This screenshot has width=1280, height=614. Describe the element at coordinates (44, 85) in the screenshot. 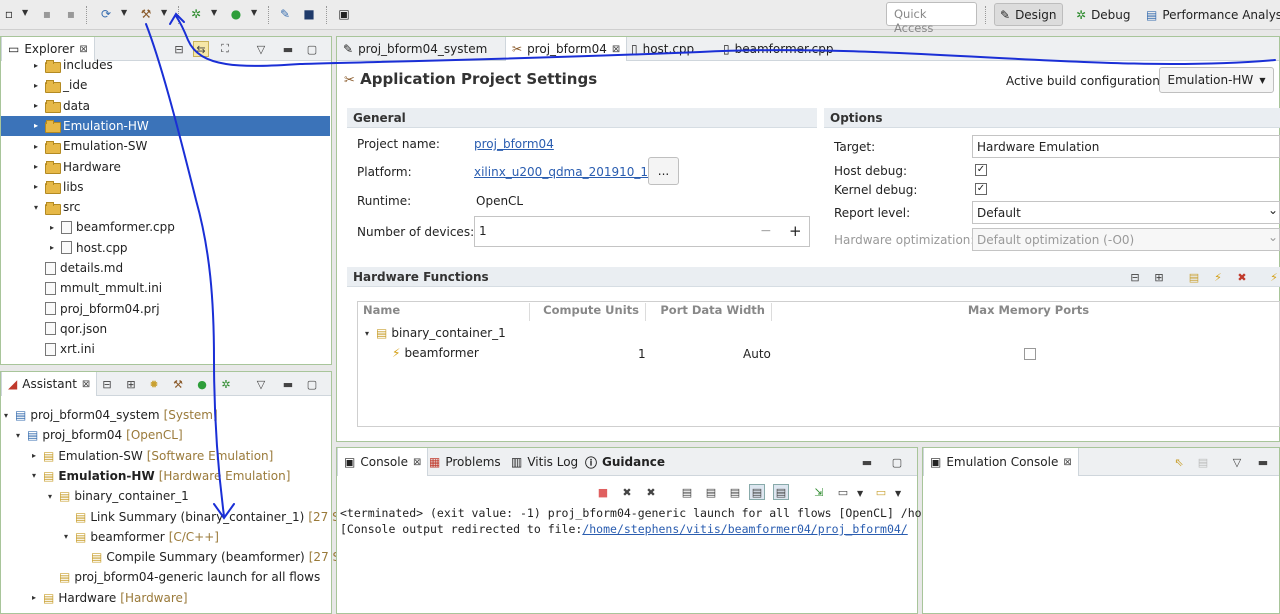

I see `explorer-item: ▸ _ide` at that location.